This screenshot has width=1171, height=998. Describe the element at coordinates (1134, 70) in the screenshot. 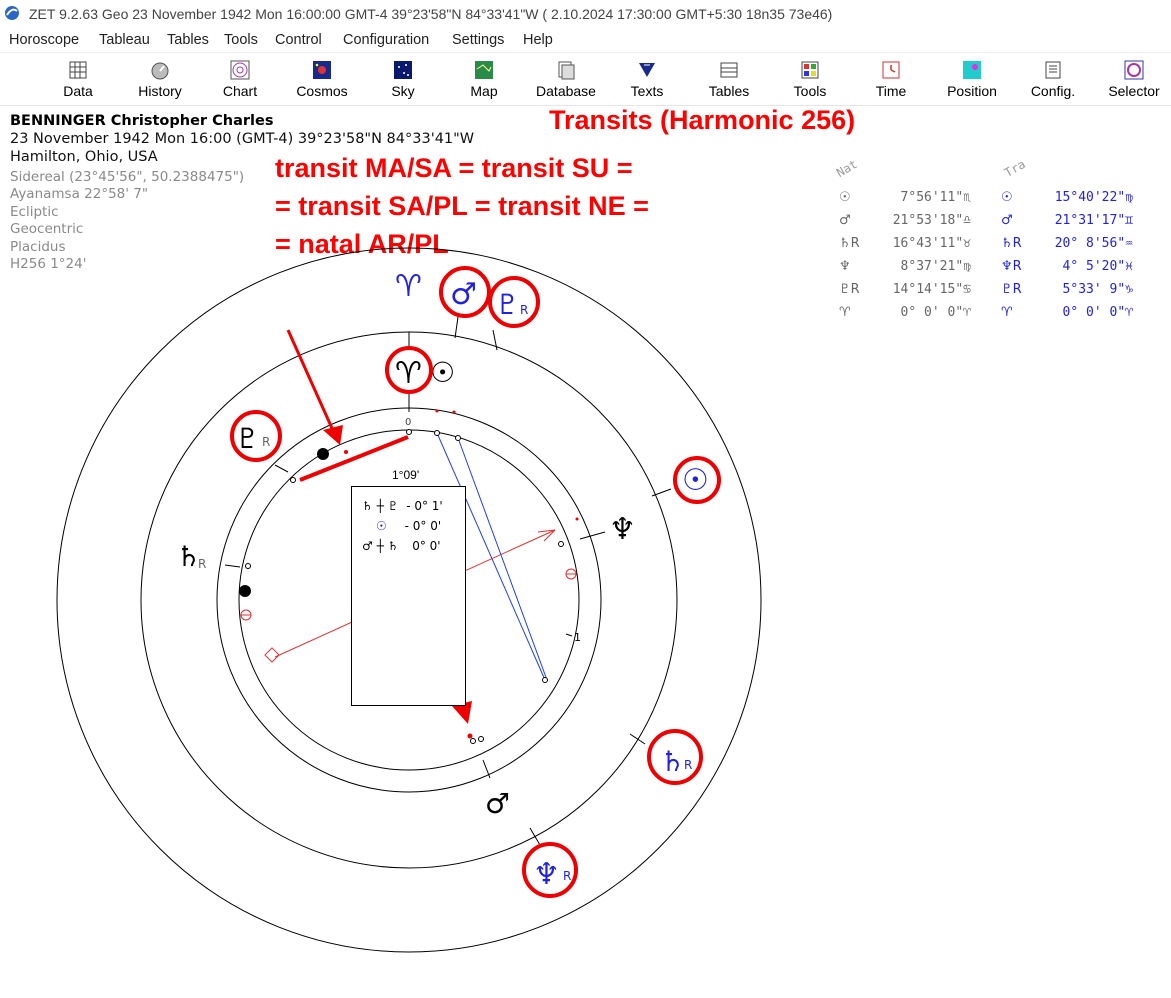

I see `selector-icon` at that location.